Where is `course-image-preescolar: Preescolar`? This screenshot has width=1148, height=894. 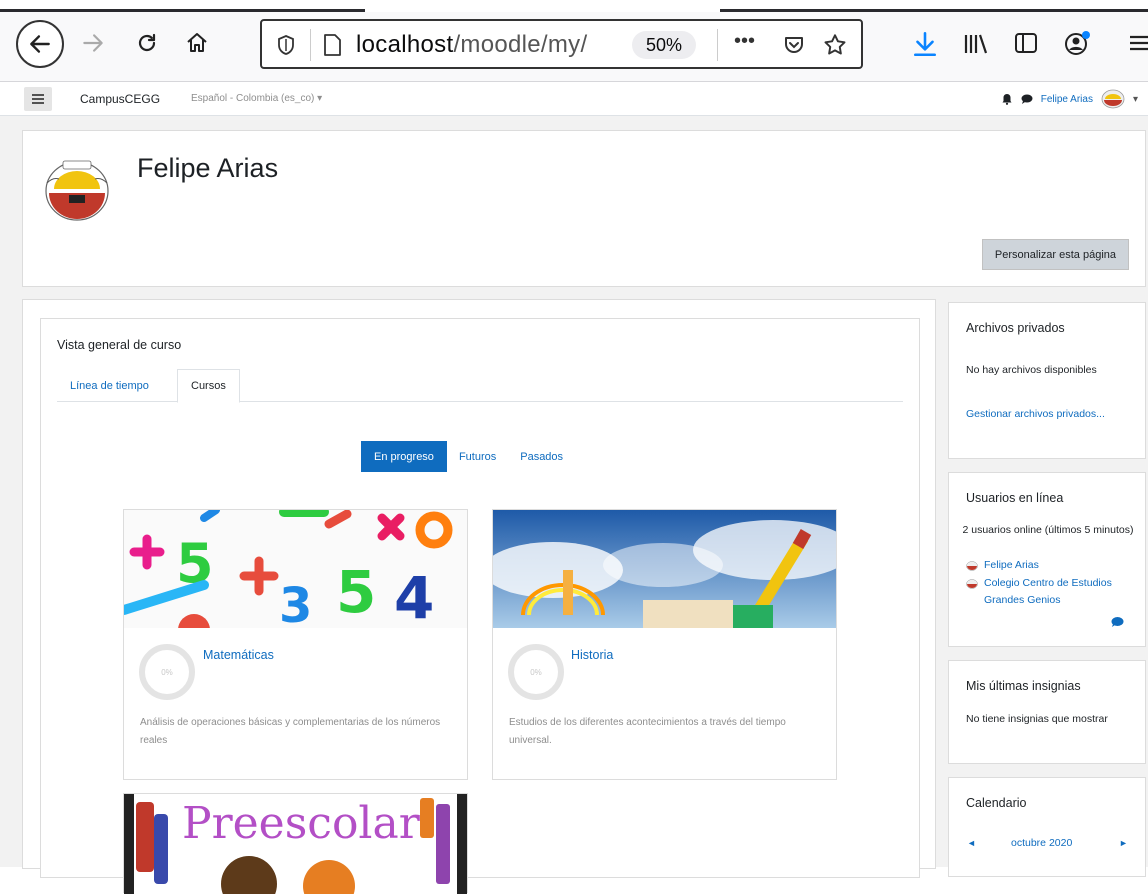
course-image-preescolar: Preescolar is located at coordinates (295, 844).